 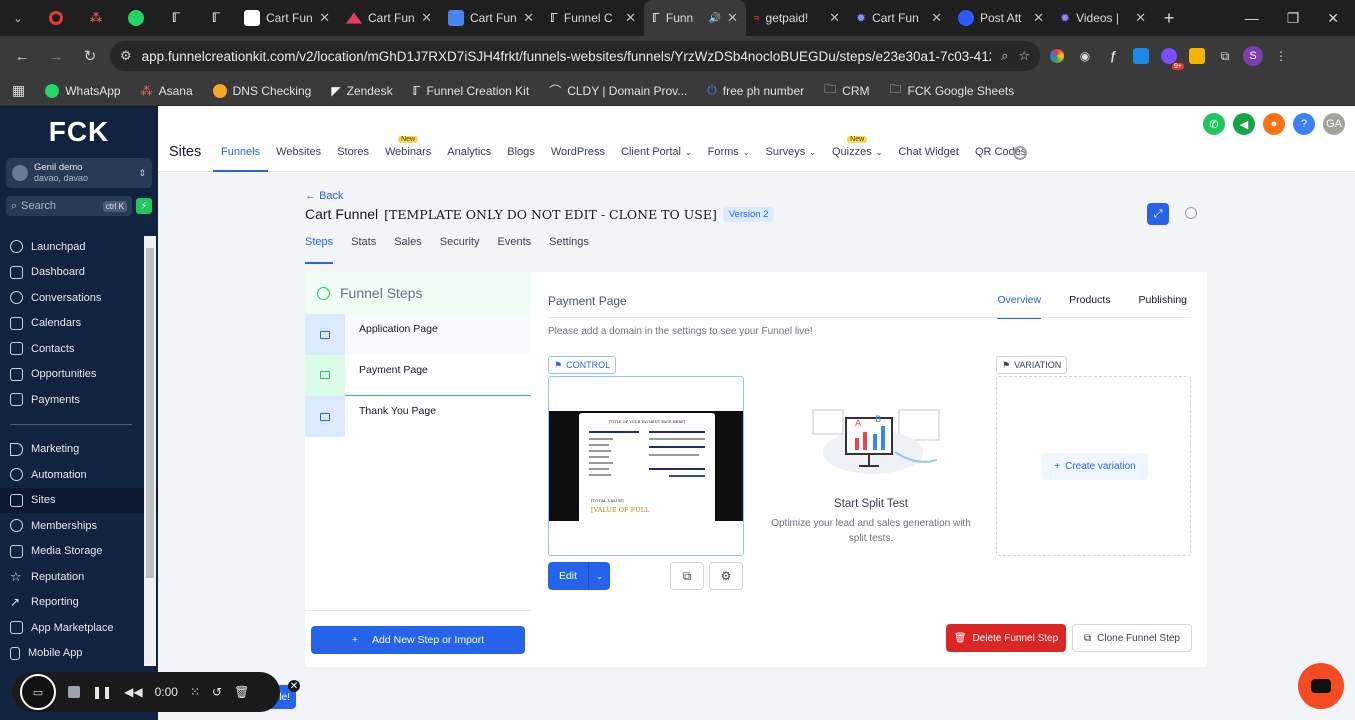 I want to click on pinned-tab-fck-2: ℾ, so click(x=216, y=18).